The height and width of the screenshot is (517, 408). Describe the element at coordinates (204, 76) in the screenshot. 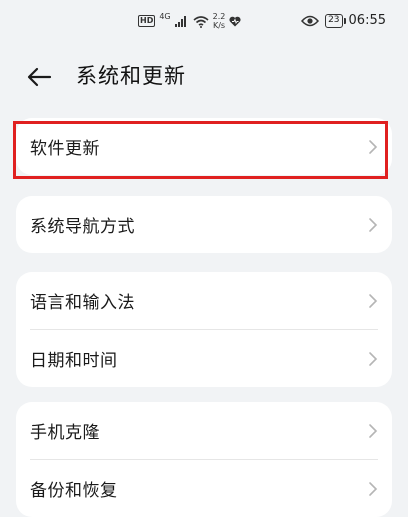

I see `app-header: 系统和更新` at that location.